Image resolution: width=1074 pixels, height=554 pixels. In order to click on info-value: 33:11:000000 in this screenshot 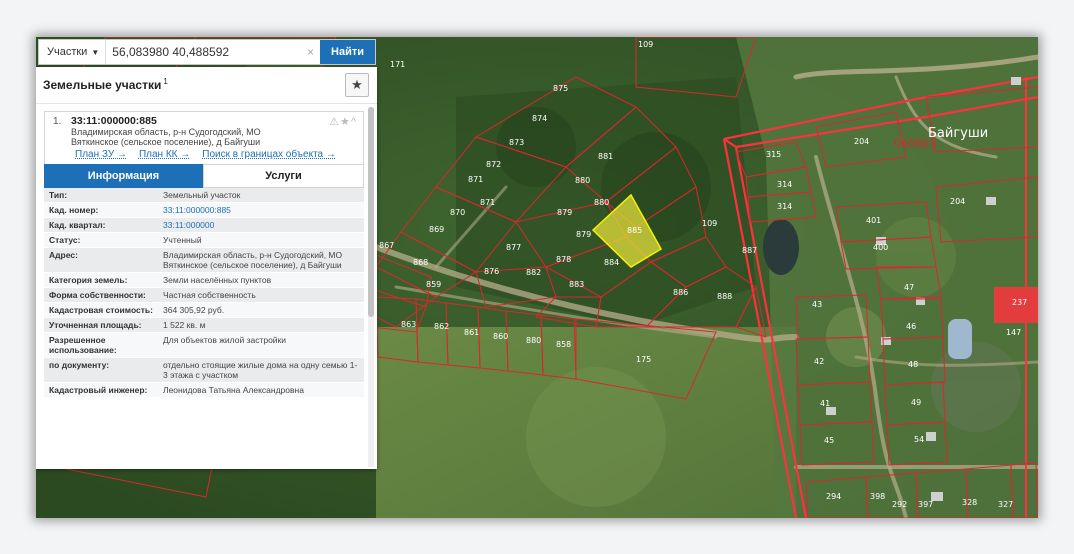, I will do `click(261, 225)`.